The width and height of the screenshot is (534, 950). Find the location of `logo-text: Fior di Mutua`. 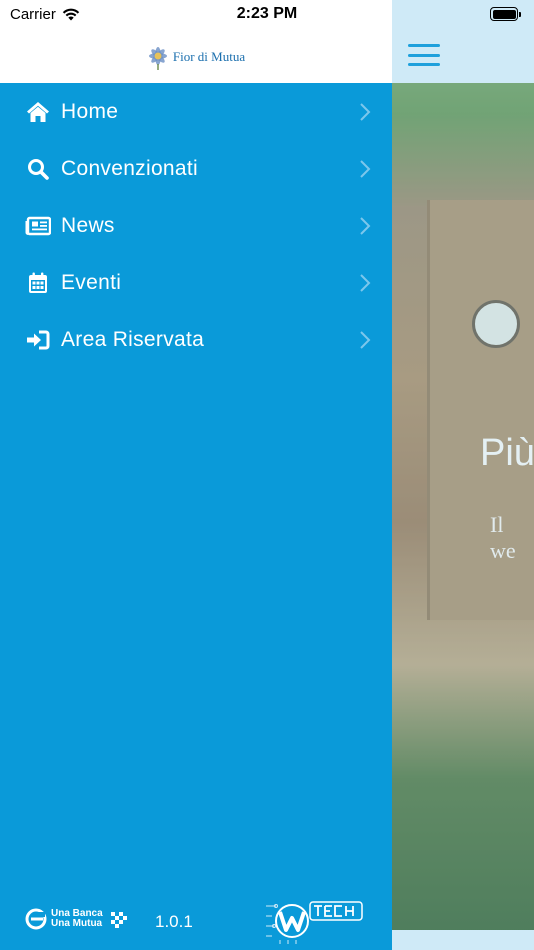

logo-text: Fior di Mutua is located at coordinates (209, 56).